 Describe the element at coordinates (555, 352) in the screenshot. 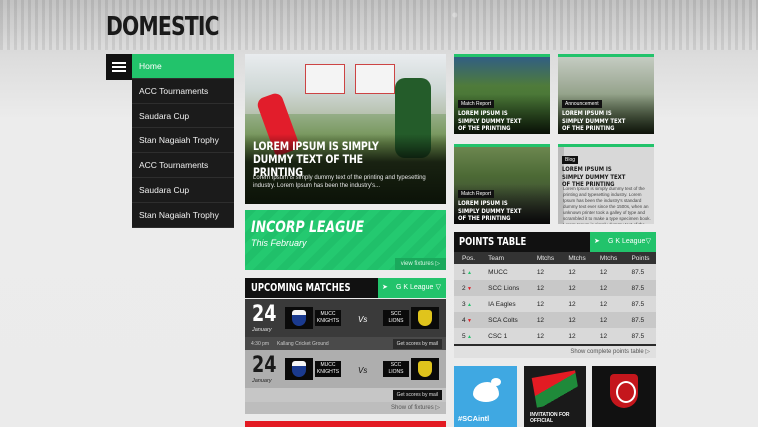

I see `show-points-table-link: Show complete points table ▷` at that location.